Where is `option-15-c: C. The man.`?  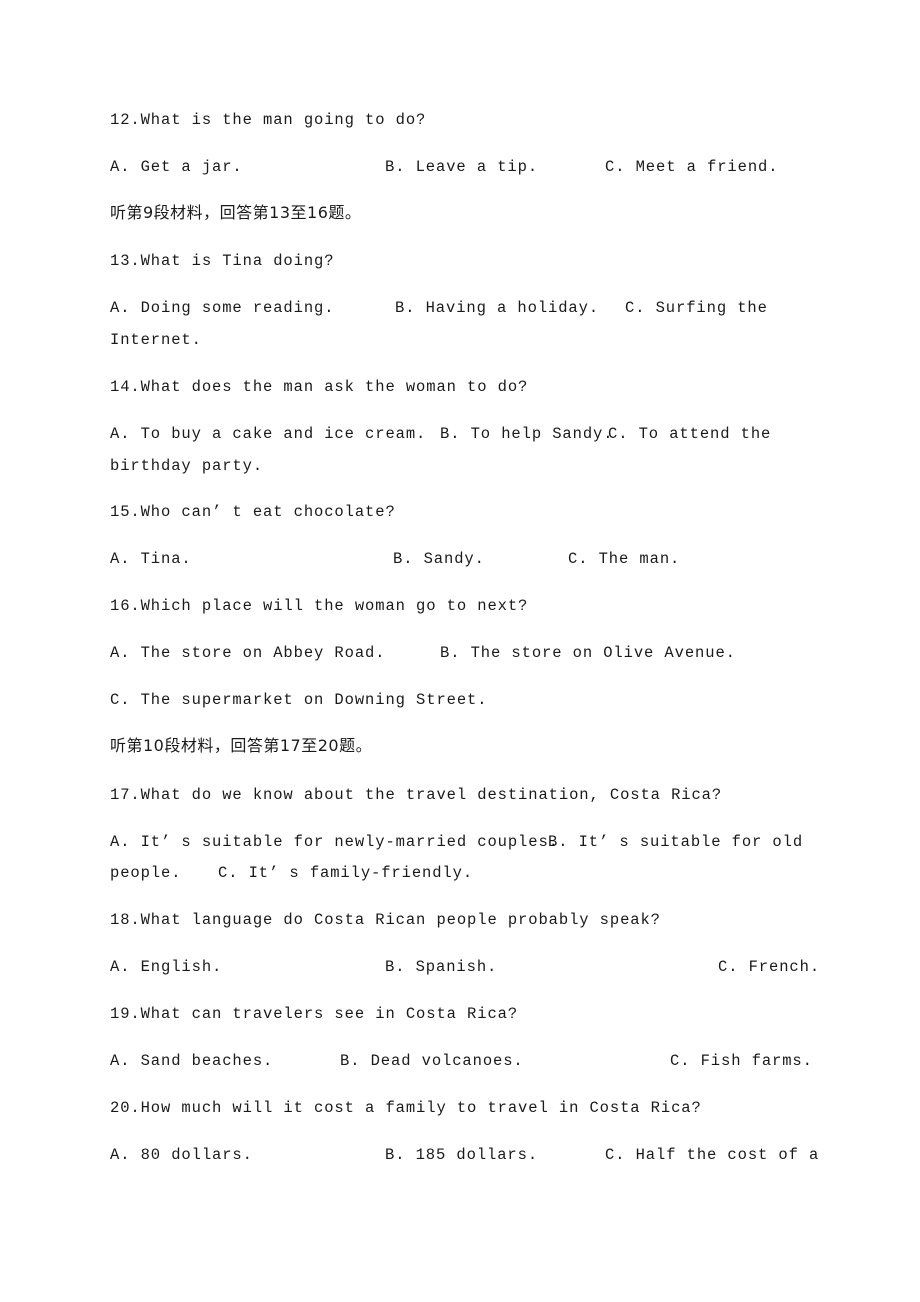
option-15-c: C. The man. is located at coordinates (624, 559).